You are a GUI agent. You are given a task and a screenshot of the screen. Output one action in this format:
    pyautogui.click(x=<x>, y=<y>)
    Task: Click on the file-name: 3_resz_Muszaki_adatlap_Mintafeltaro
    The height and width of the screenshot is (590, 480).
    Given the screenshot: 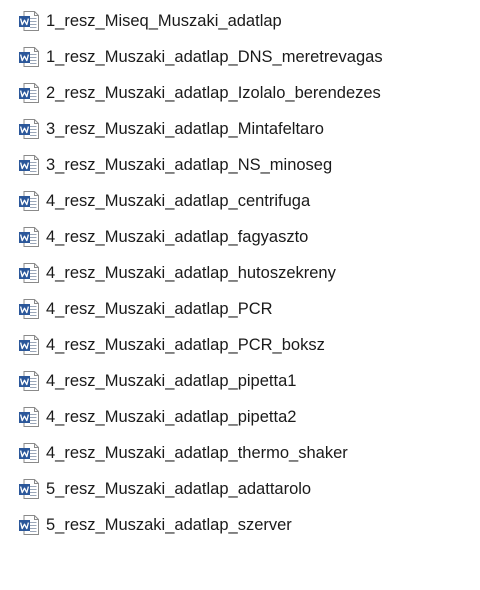 What is the action you would take?
    pyautogui.click(x=185, y=128)
    